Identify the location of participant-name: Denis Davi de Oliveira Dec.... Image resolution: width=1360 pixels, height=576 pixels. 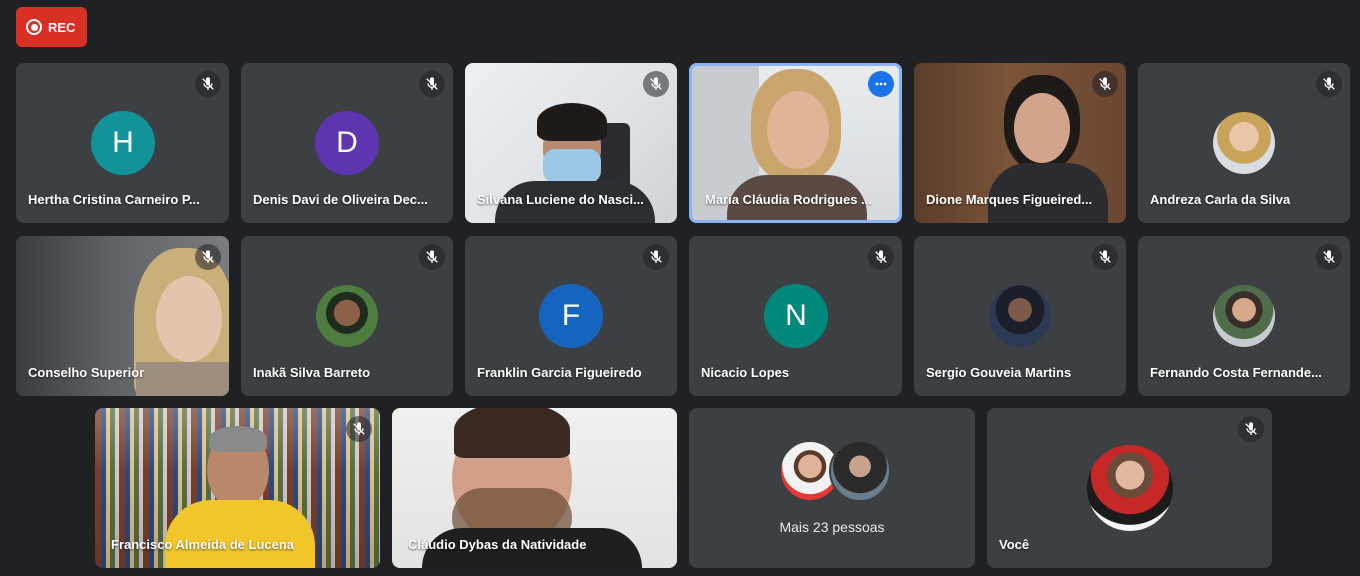
(340, 199).